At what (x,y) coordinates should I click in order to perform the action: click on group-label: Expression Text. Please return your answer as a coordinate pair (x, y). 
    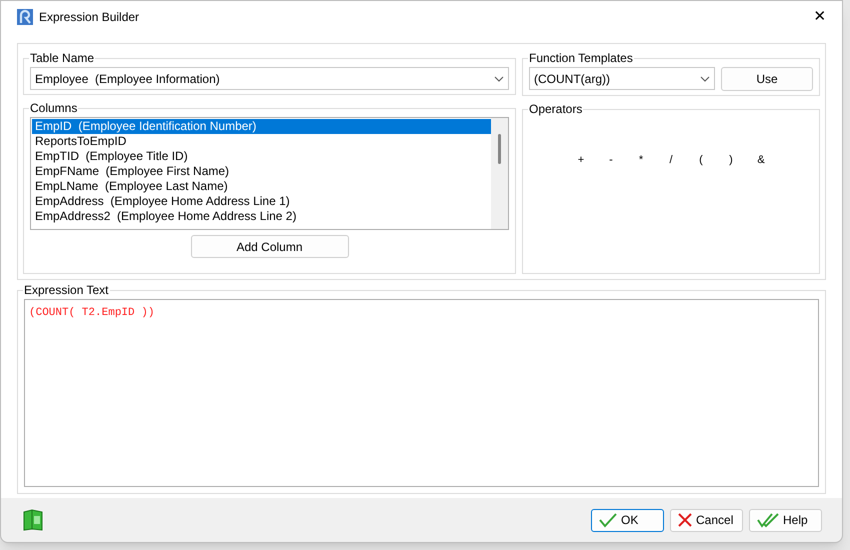
    Looking at the image, I should click on (66, 290).